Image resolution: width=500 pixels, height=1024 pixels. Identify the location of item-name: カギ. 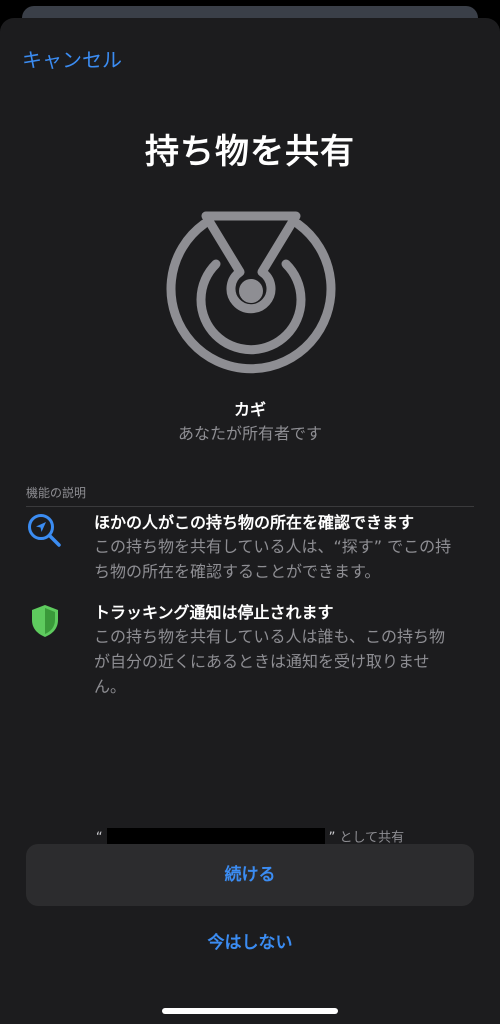
(249, 409).